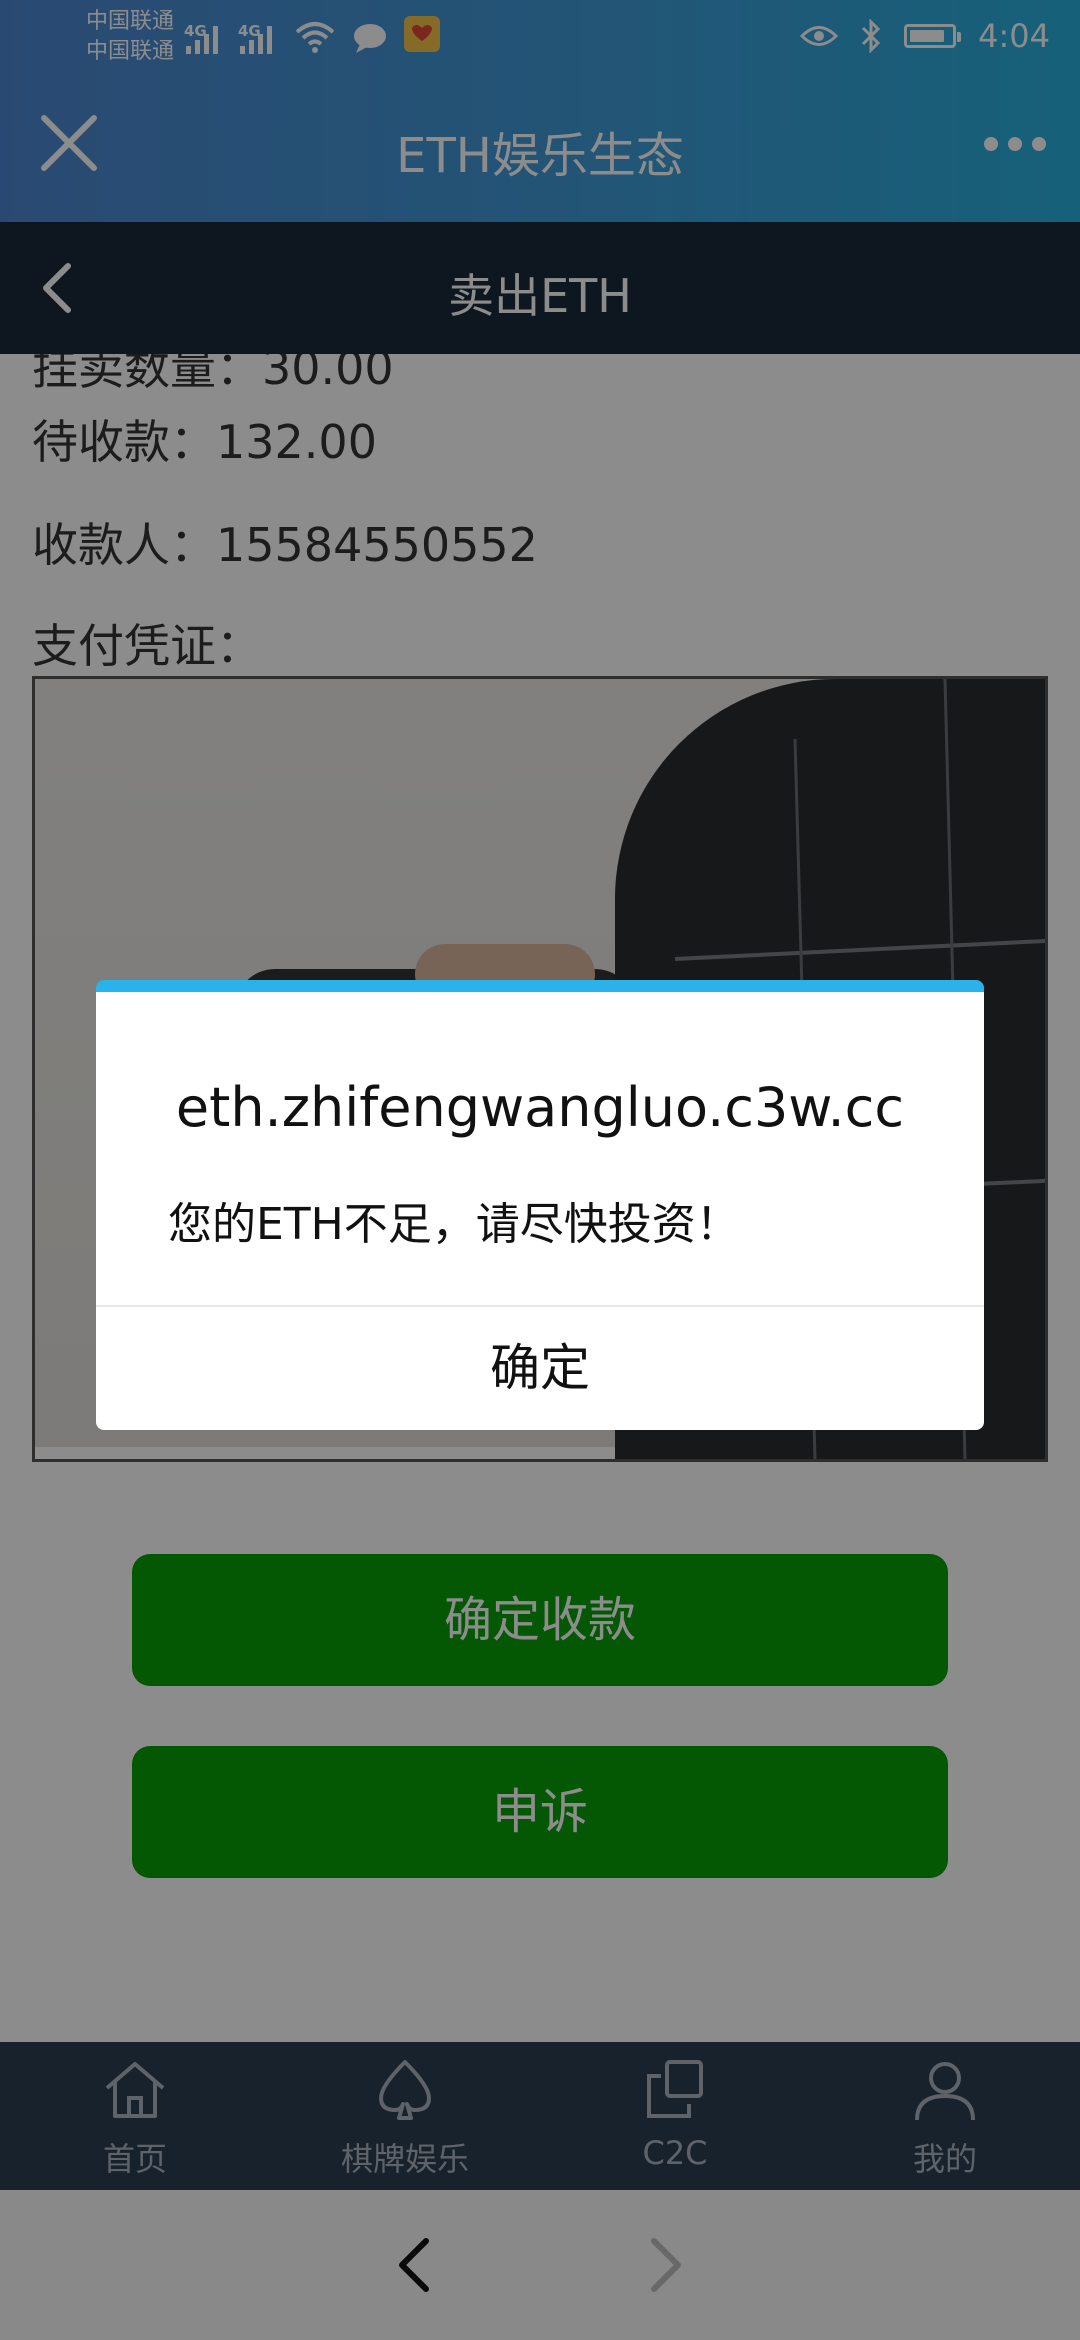  Describe the element at coordinates (540, 1368) in the screenshot. I see `dialog-ok-button: 确定` at that location.